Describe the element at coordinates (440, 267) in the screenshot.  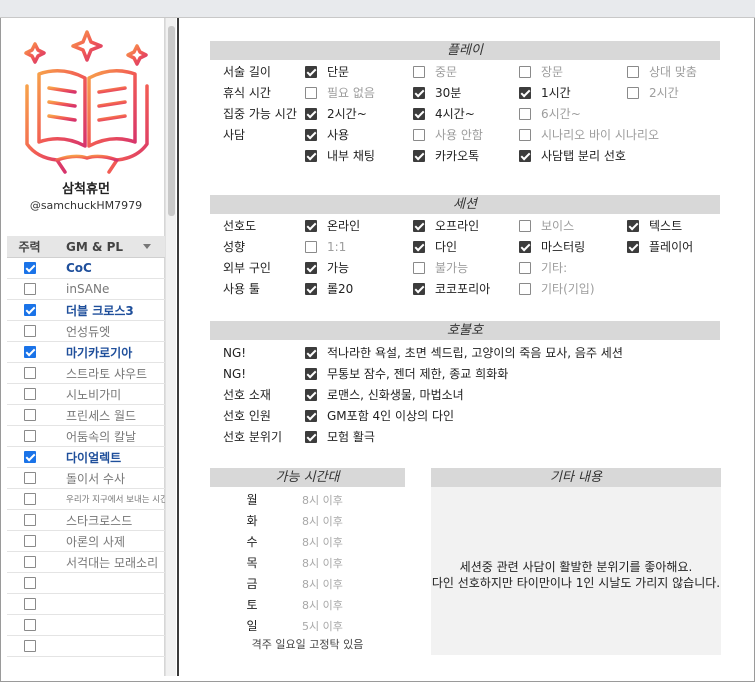
I see `session-option: 불가능` at that location.